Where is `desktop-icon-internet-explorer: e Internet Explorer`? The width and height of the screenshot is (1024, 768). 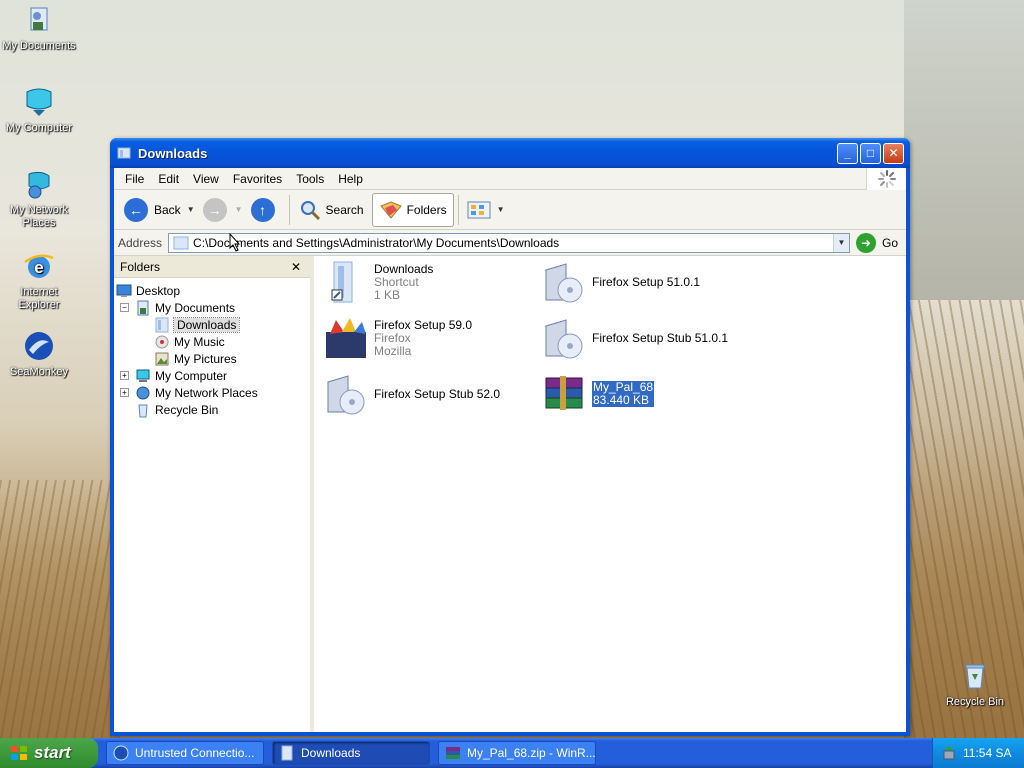
desktop-icon-internet-explorer: e Internet Explorer is located at coordinates (39, 281).